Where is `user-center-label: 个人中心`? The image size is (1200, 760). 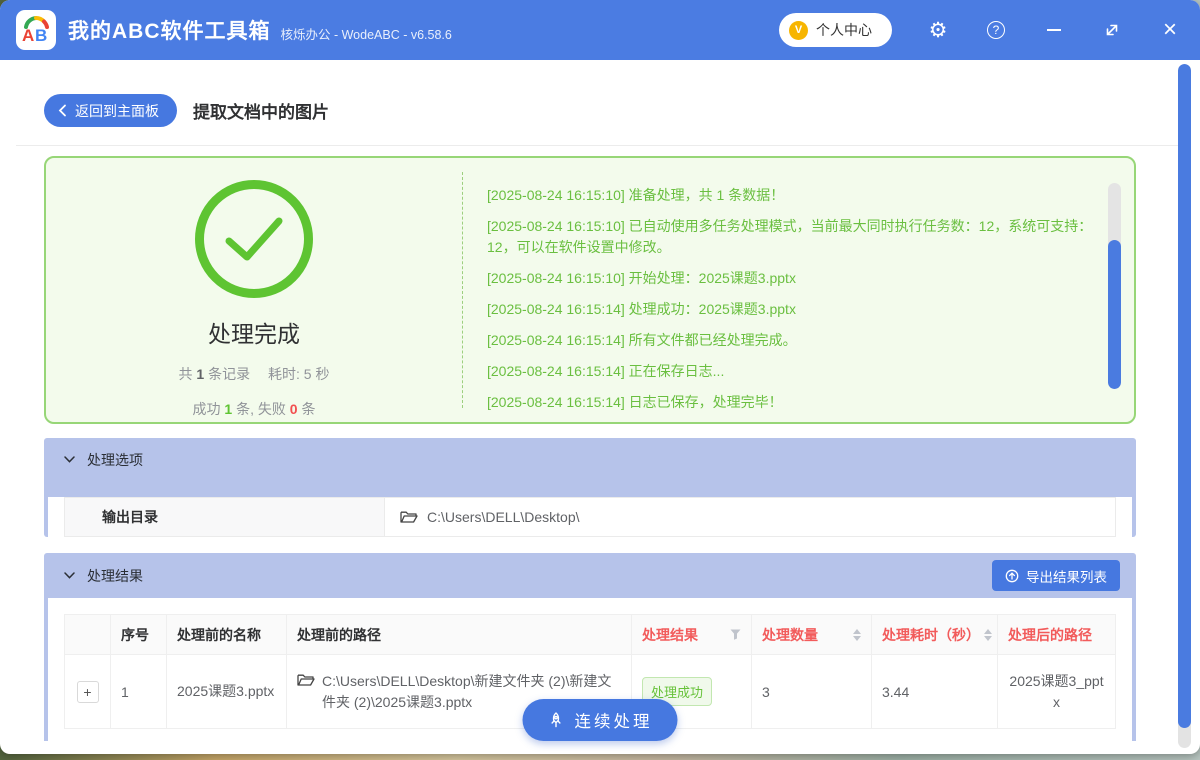
user-center-label: 个人中心 is located at coordinates (844, 30).